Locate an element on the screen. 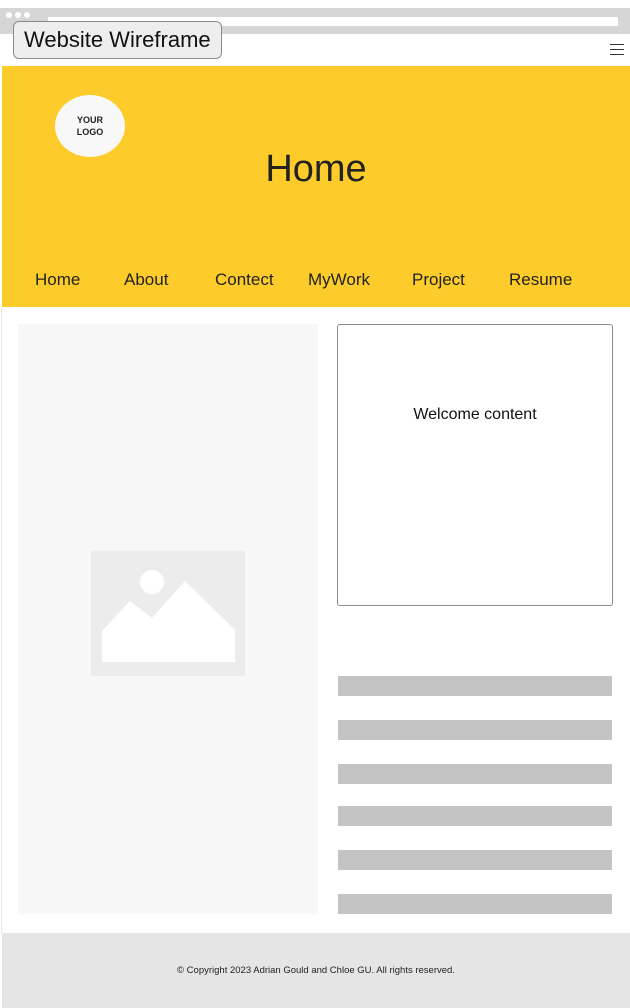  main-nav: Home About Contect MyWork Project Resume is located at coordinates (316, 282).